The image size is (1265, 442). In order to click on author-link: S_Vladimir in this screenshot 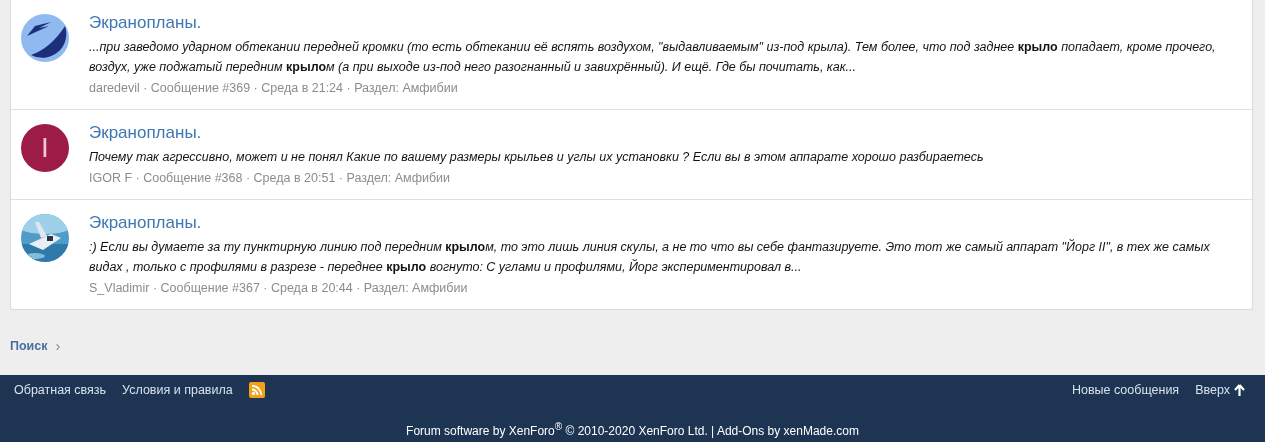, I will do `click(119, 288)`.